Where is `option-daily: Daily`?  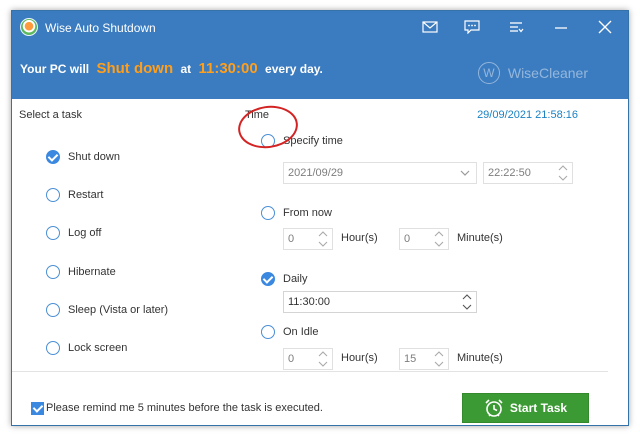 option-daily: Daily is located at coordinates (284, 279).